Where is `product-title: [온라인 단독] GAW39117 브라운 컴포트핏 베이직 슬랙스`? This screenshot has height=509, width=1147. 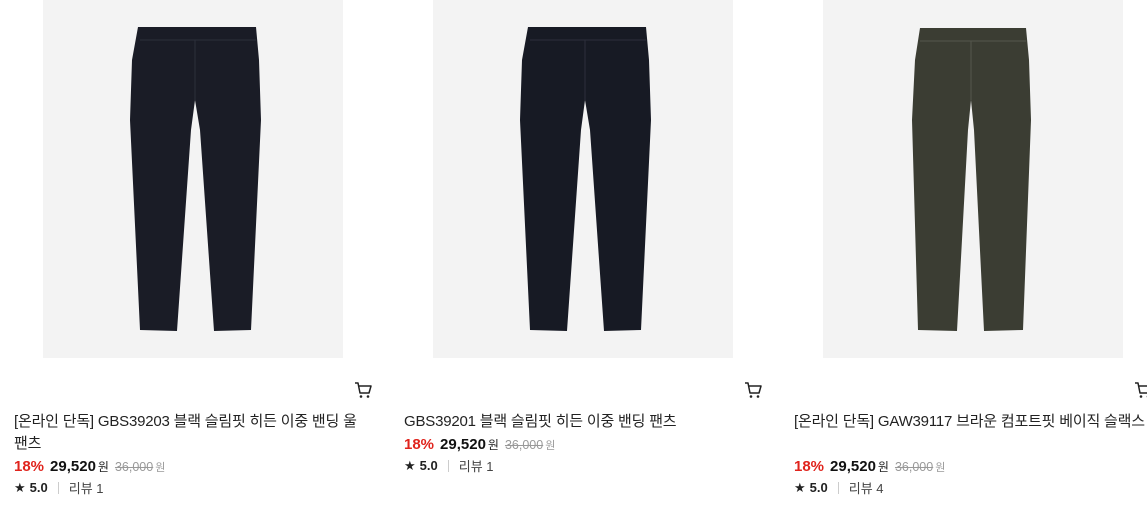
product-title: [온라인 단독] GAW39117 브라운 컴포트핏 베이직 슬랙스 is located at coordinates (970, 422).